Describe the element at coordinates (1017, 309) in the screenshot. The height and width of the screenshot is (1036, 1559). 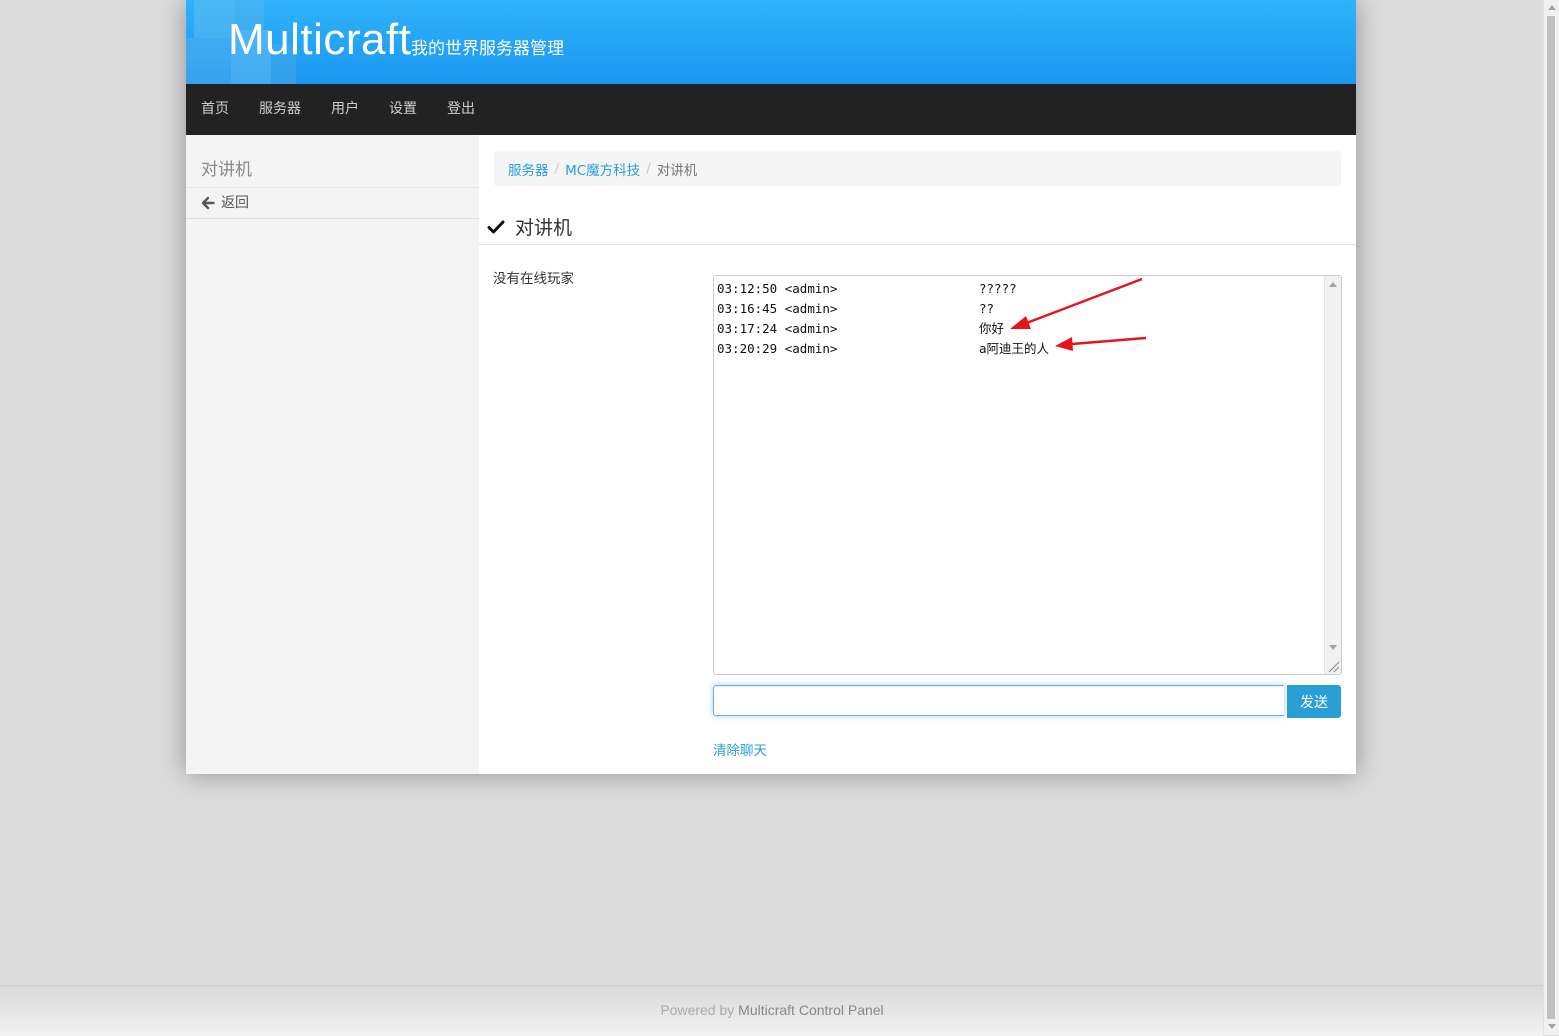
I see `chat-line: 03:16:45 <admin> ??` at that location.